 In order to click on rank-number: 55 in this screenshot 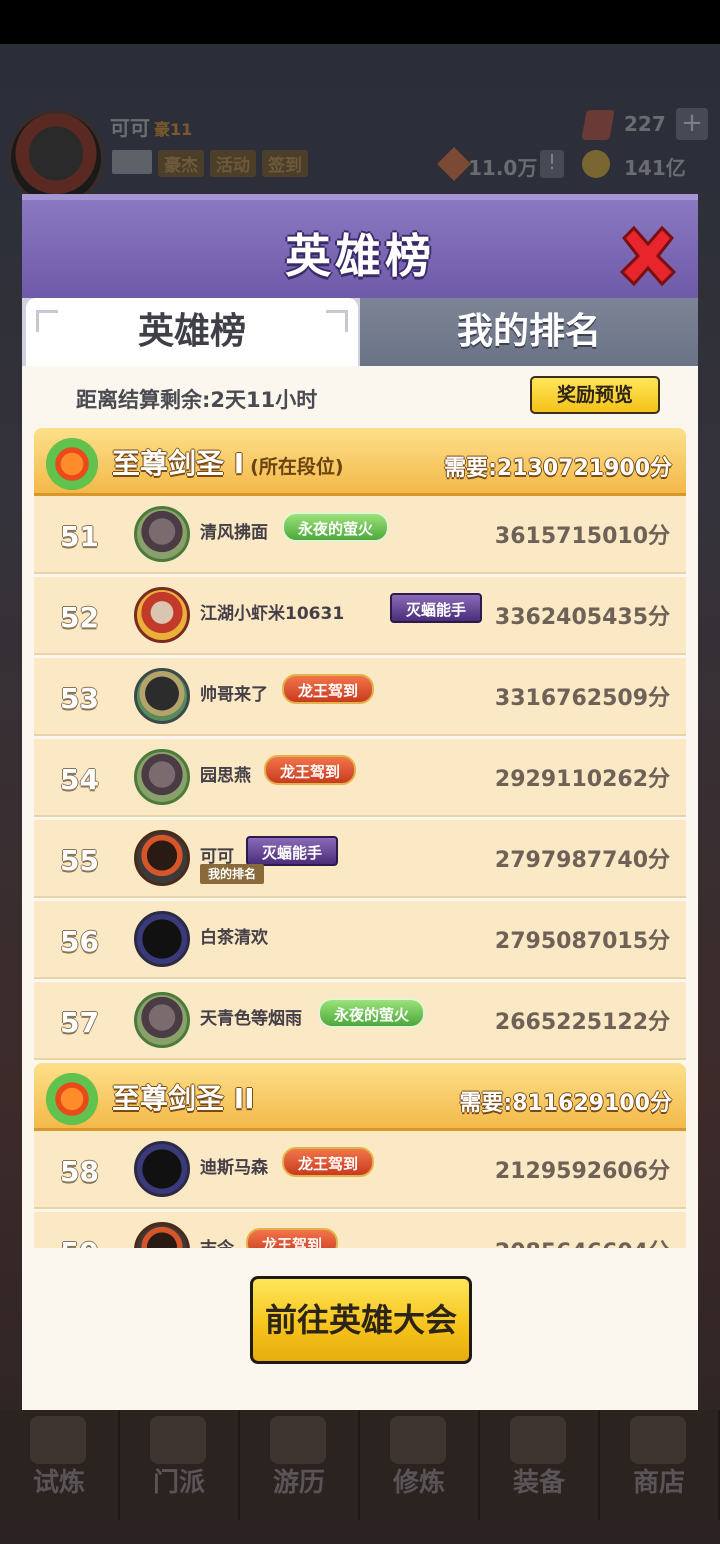, I will do `click(79, 860)`.